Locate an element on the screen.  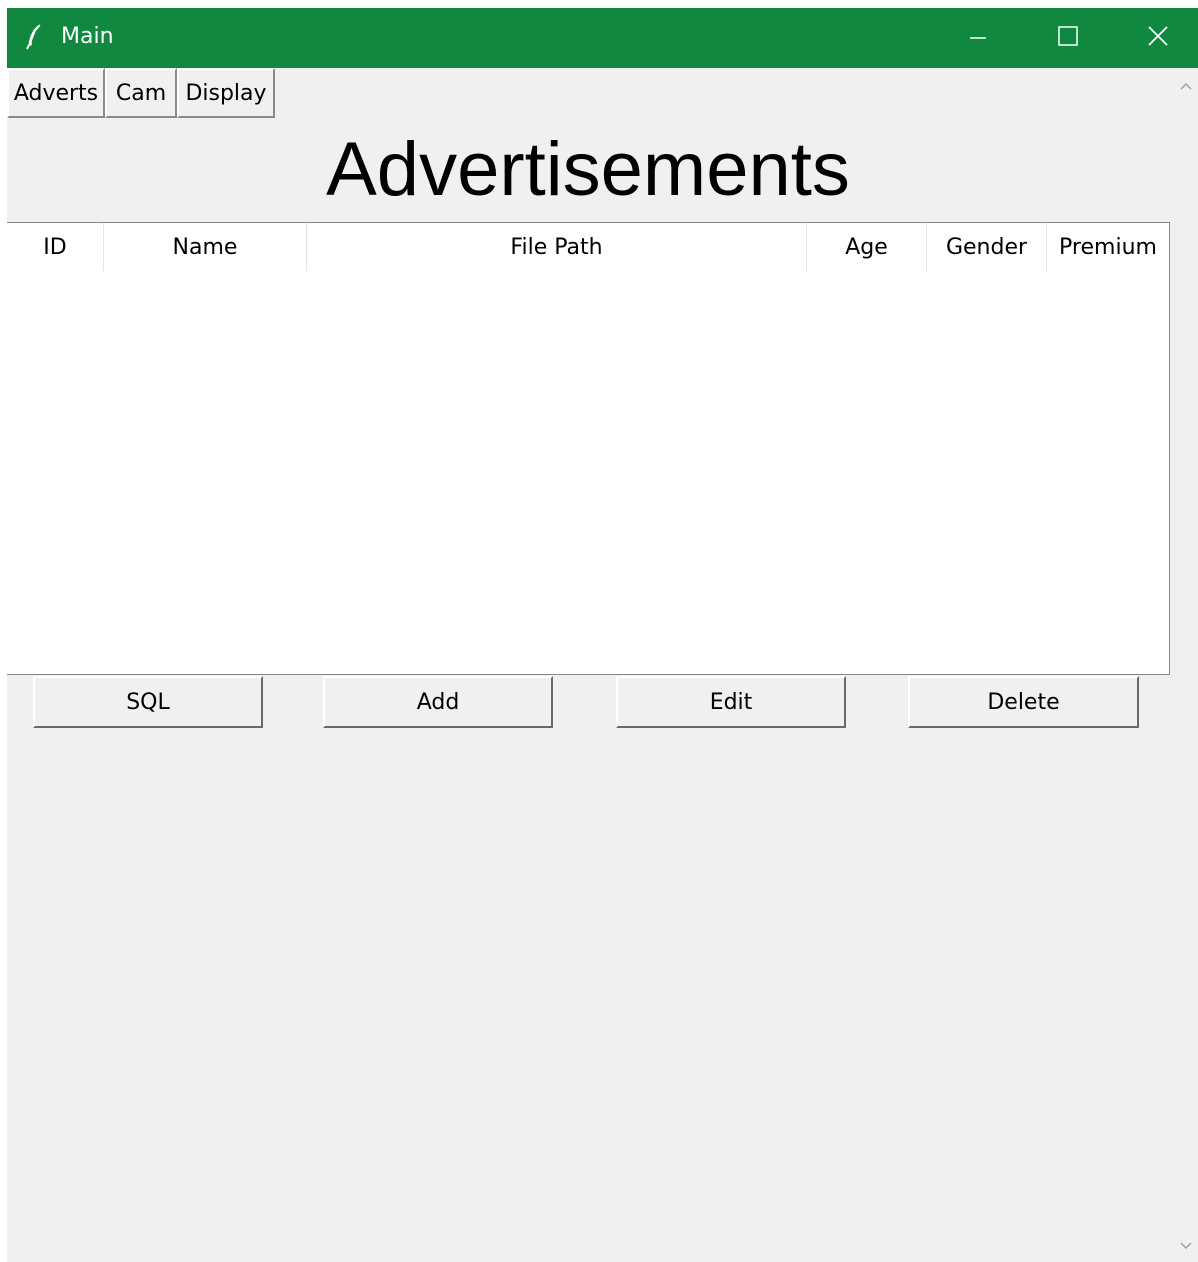
table-header: ID Name File Path Age Gender Premium is located at coordinates (588, 247).